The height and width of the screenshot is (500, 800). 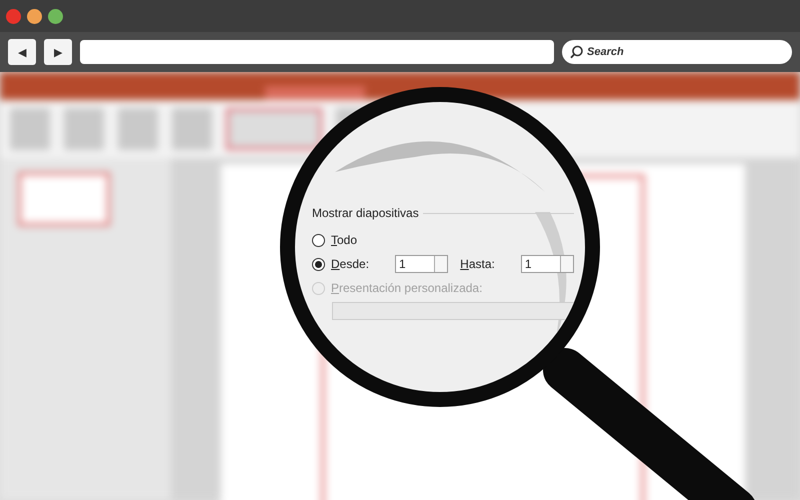 I want to click on to-spinbox: 1, so click(x=547, y=264).